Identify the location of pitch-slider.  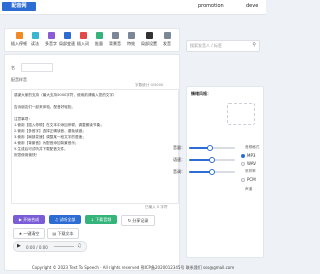
(212, 172).